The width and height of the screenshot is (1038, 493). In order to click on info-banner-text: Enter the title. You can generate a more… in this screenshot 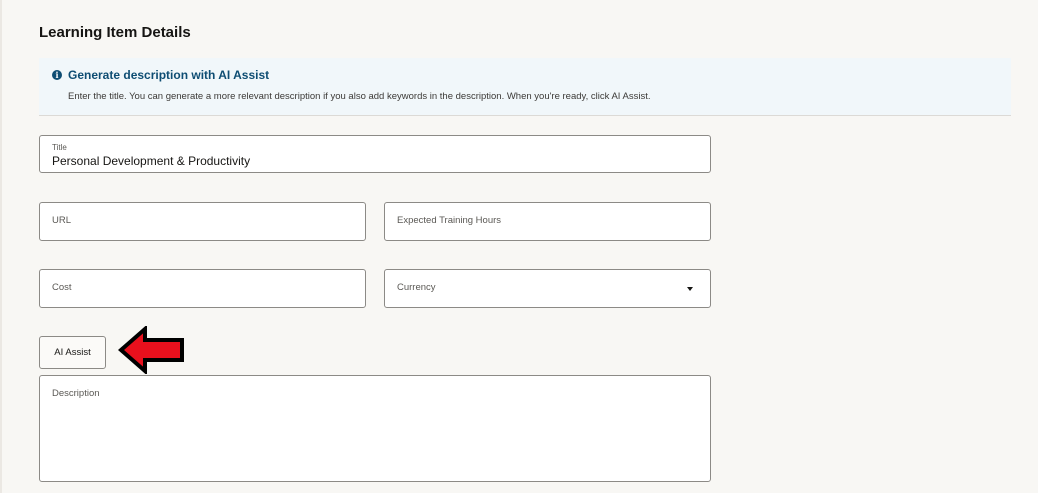, I will do `click(359, 96)`.